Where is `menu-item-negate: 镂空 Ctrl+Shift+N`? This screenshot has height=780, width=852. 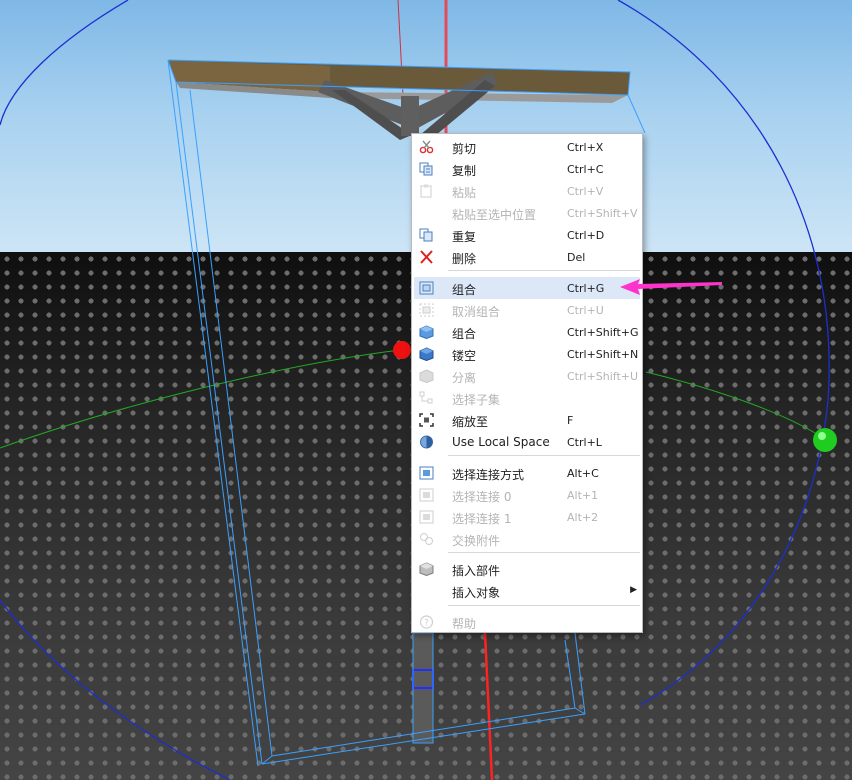 menu-item-negate: 镂空 Ctrl+Shift+N is located at coordinates (527, 354).